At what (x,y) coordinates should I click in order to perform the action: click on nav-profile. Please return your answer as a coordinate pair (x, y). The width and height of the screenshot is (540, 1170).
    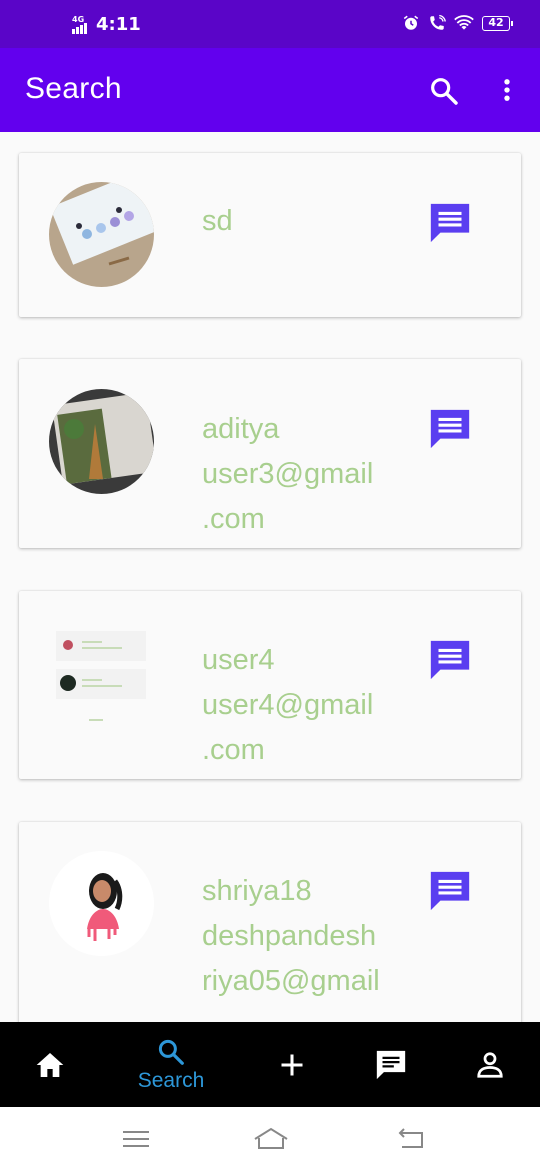
    Looking at the image, I should click on (490, 1064).